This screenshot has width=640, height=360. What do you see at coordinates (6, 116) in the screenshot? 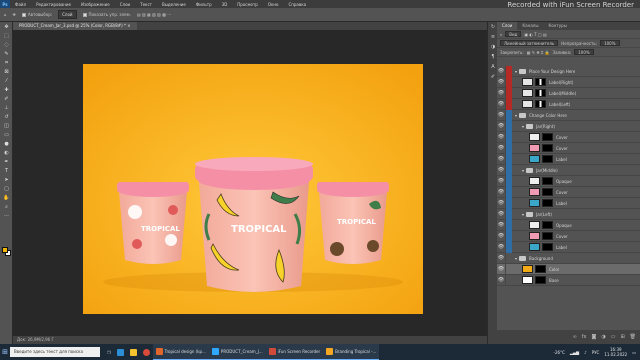
I see `history-brush-icon: ↺` at bounding box center [6, 116].